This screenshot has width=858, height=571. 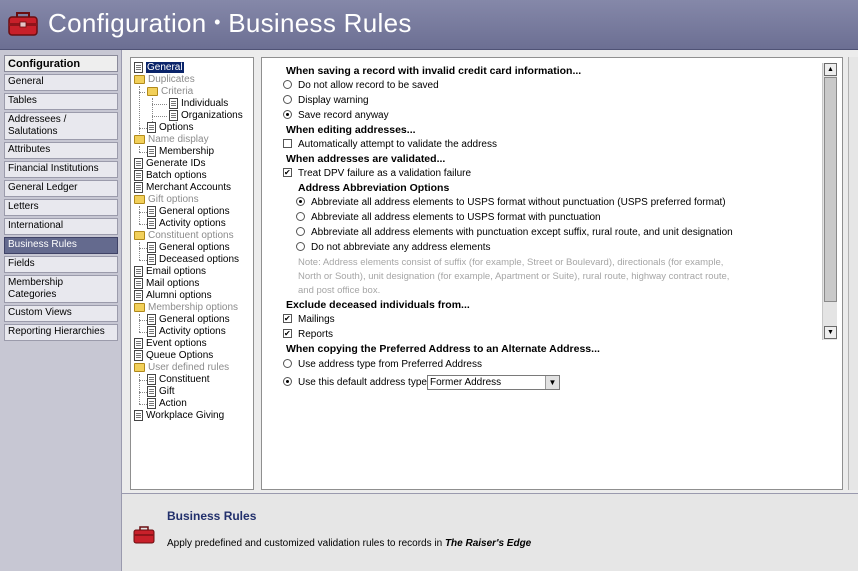 What do you see at coordinates (198, 104) in the screenshot?
I see `tree-item-individuals: Individuals` at bounding box center [198, 104].